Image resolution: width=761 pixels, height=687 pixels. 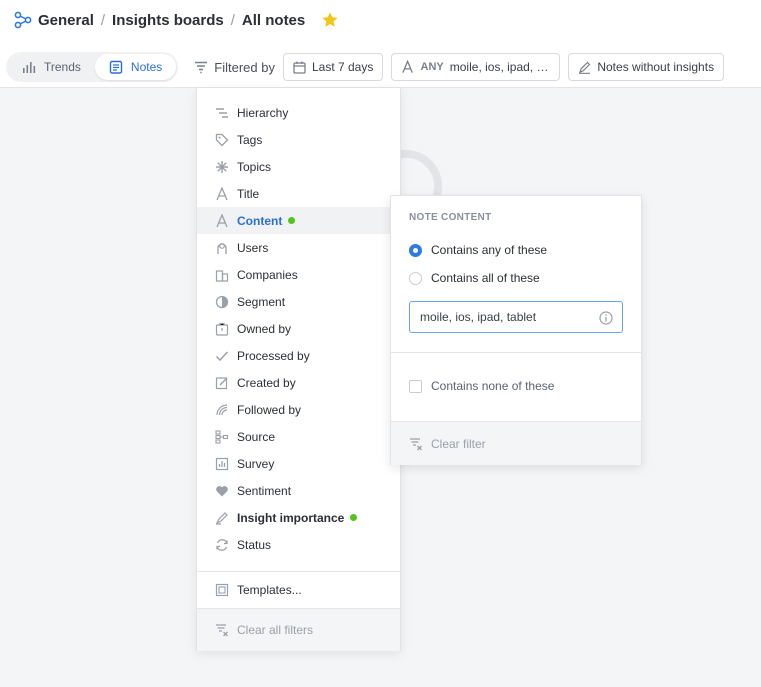 I want to click on filter-item-label: Insight importance, so click(x=291, y=517).